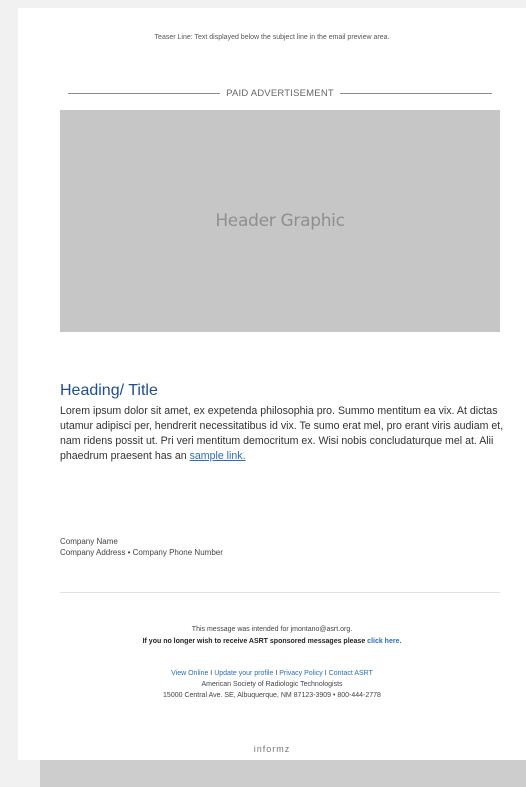  I want to click on article-heading: Heading/ Title, so click(109, 390).